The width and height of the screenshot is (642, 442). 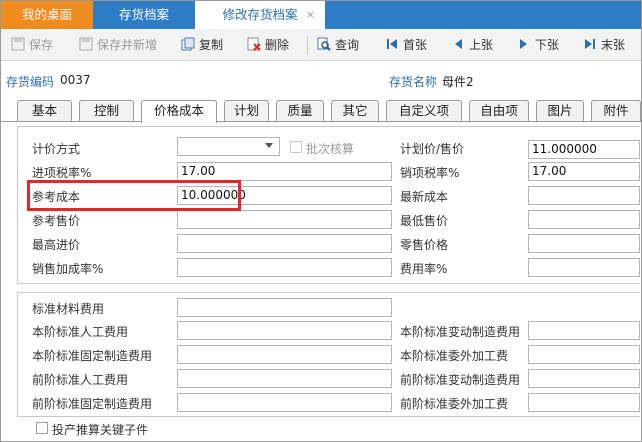 What do you see at coordinates (284, 267) in the screenshot?
I see `sales-markup-rate-field` at bounding box center [284, 267].